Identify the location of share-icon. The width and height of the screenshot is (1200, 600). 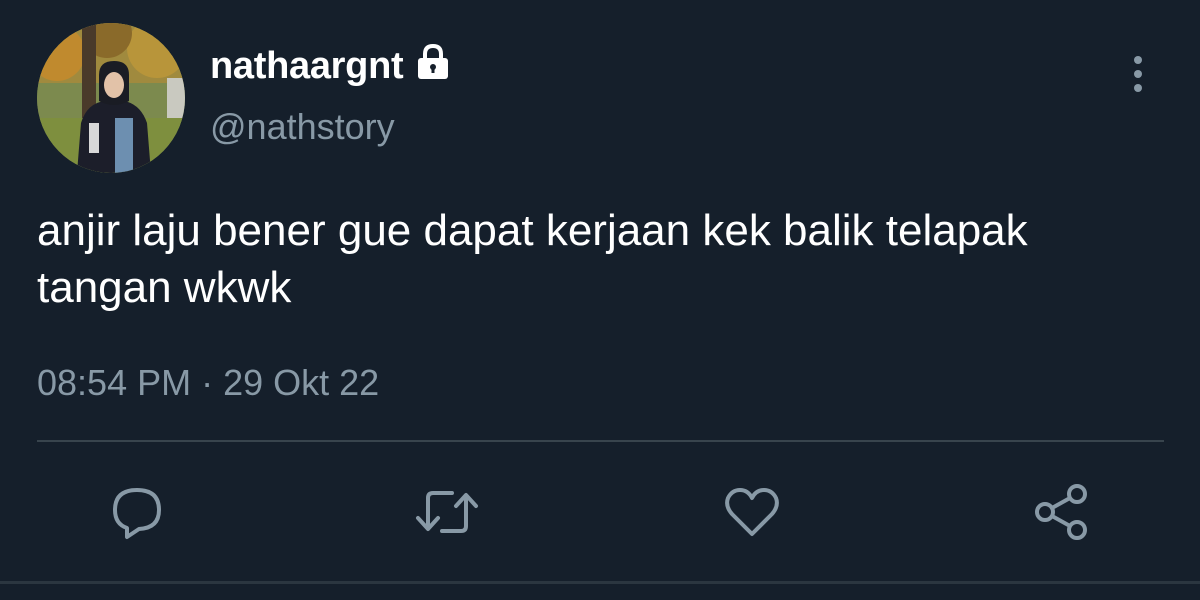
(1061, 512).